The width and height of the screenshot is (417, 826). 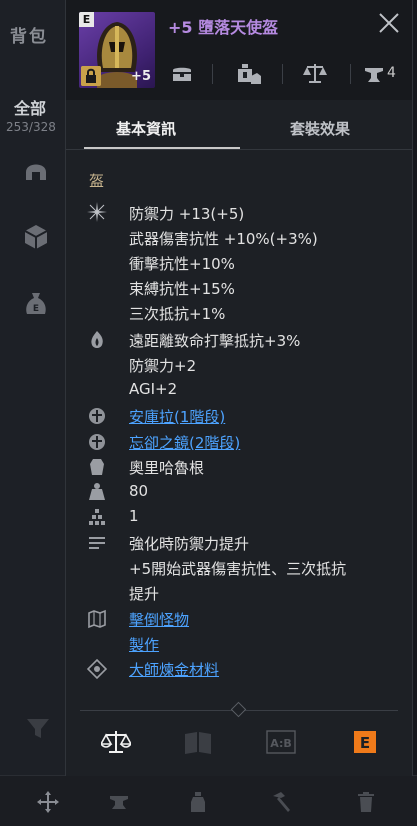 What do you see at coordinates (48, 802) in the screenshot?
I see `move-icon` at bounding box center [48, 802].